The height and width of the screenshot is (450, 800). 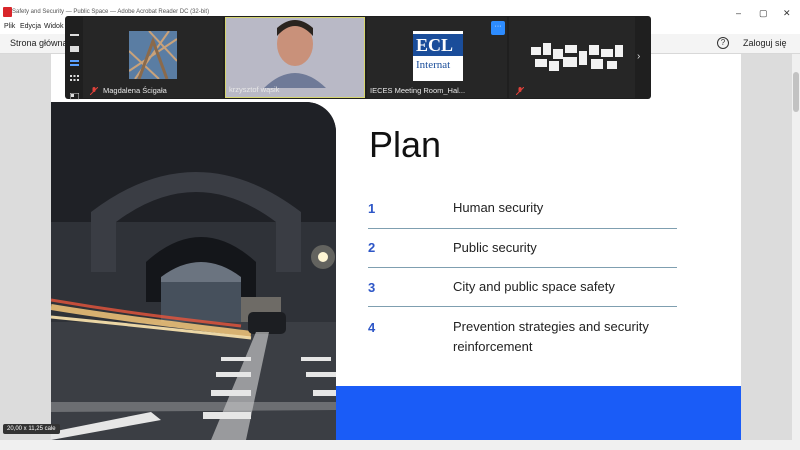 I want to click on menu-file: Plik, so click(x=9, y=26).